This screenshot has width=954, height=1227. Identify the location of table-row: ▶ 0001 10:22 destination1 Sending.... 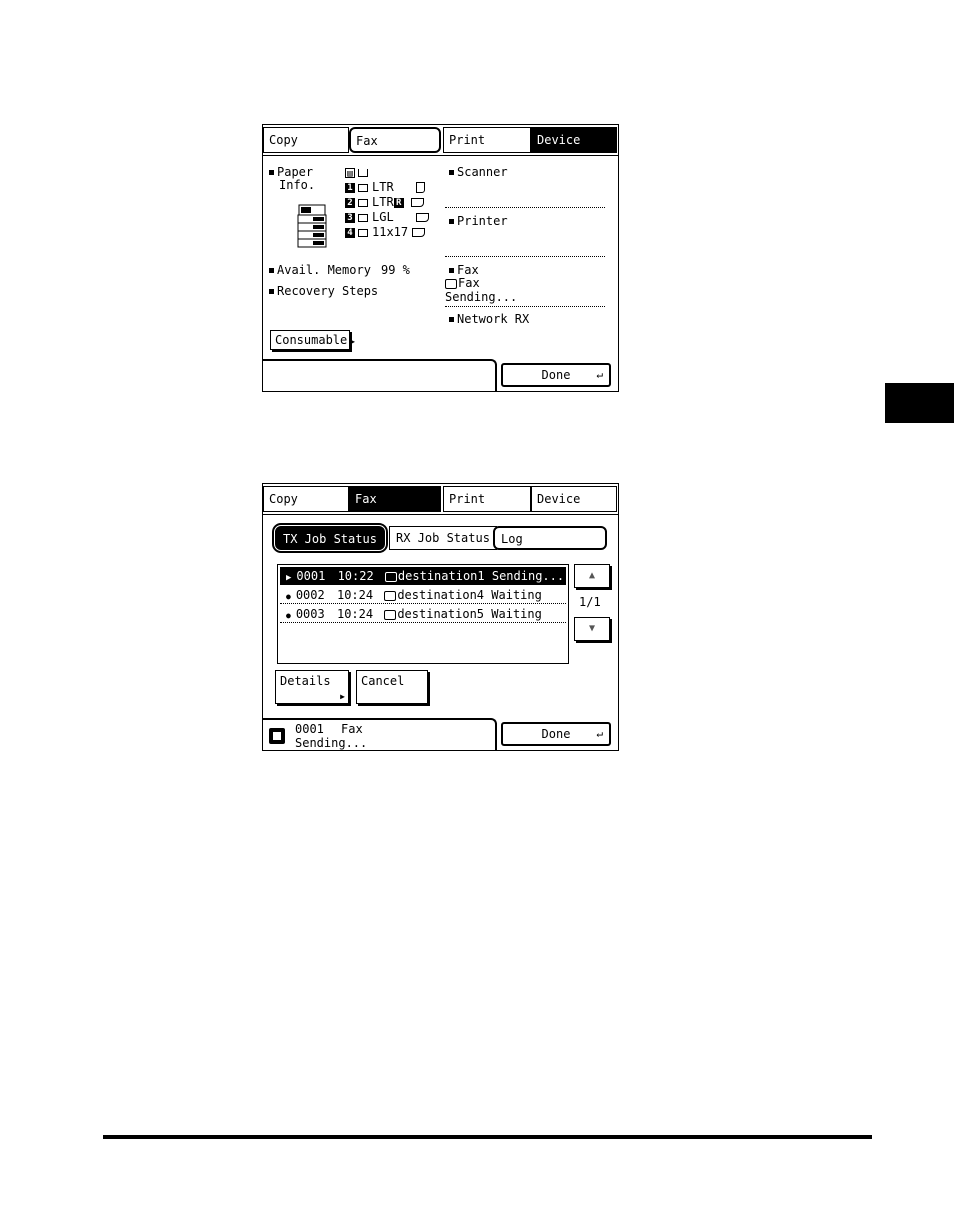
(423, 576).